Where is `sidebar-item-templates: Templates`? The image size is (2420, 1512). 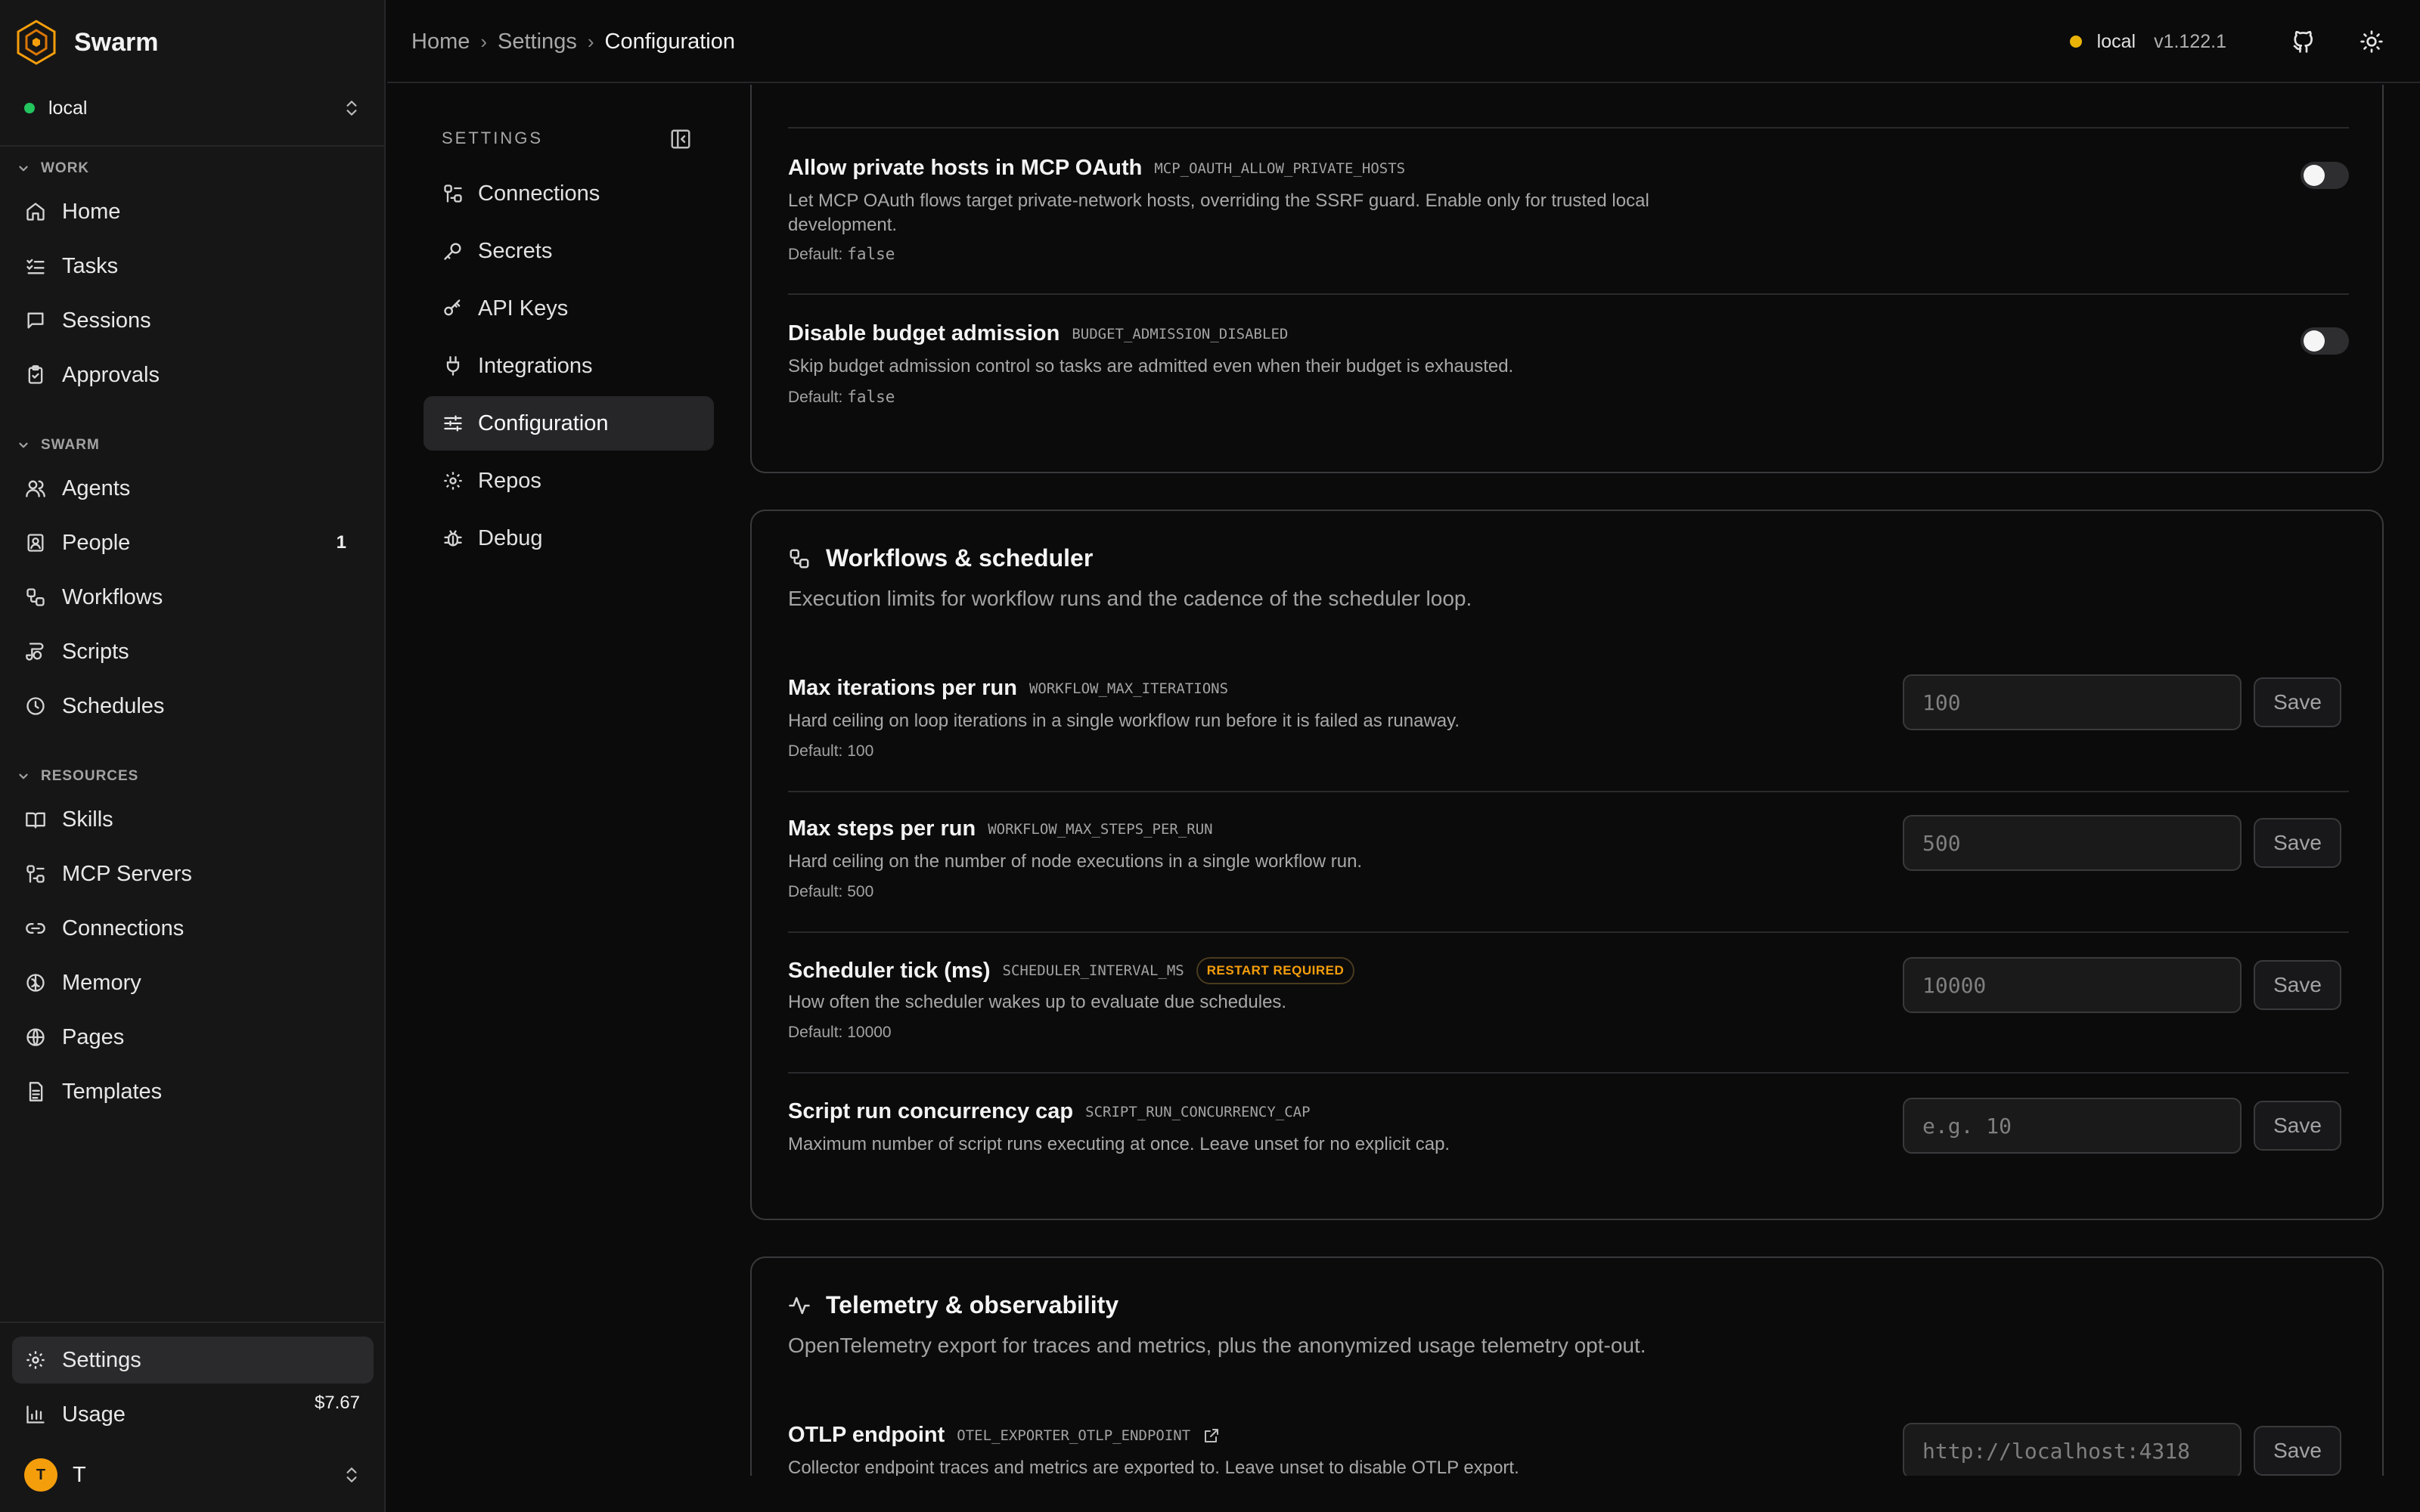
sidebar-item-templates: Templates is located at coordinates (193, 1091).